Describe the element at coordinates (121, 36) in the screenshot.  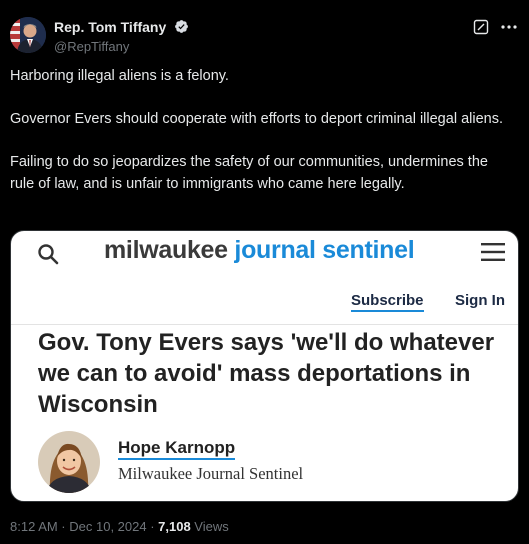
I see `author-block: Rep. Tom Tiffany @RepTiffany` at that location.